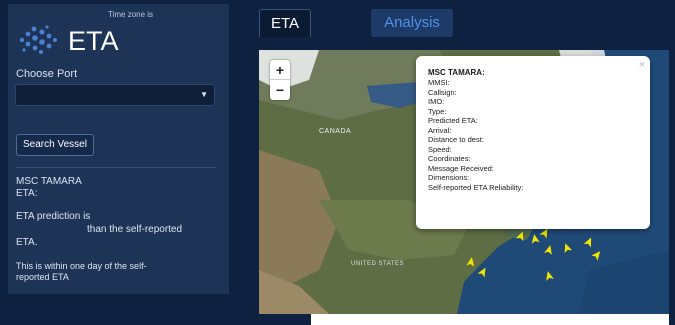 The height and width of the screenshot is (325, 675). What do you see at coordinates (38, 39) in the screenshot?
I see `globe-logo-icon` at bounding box center [38, 39].